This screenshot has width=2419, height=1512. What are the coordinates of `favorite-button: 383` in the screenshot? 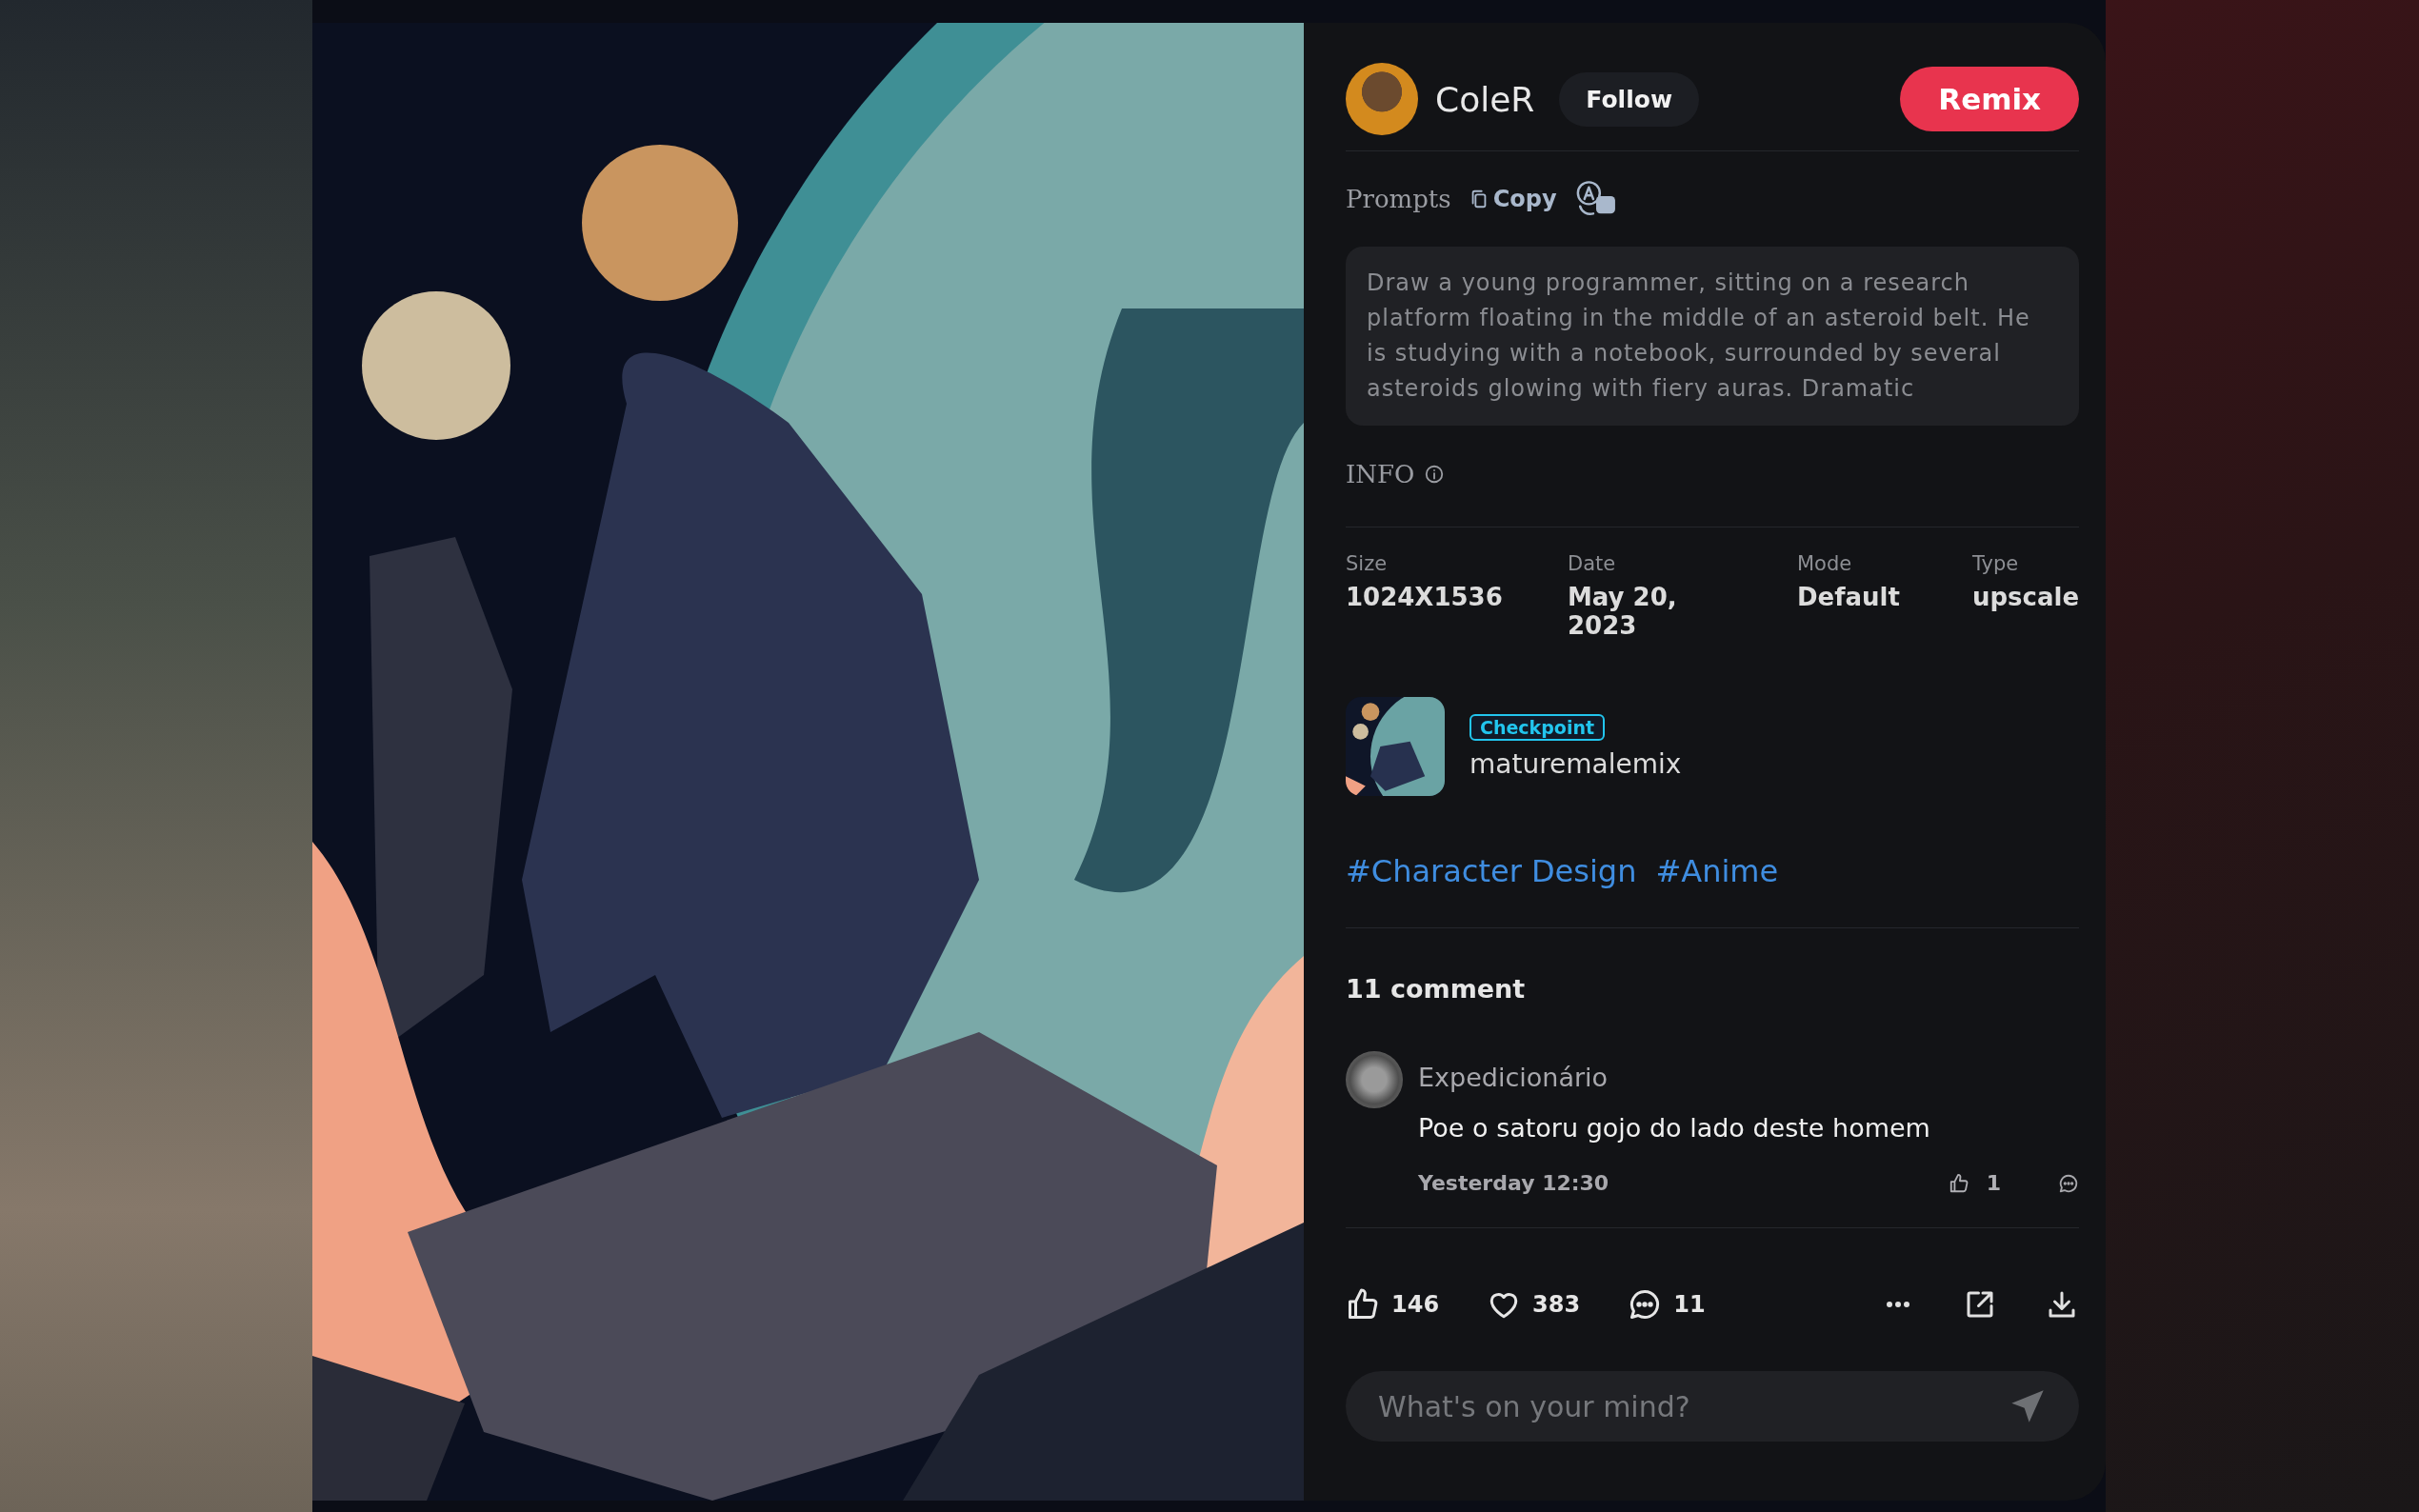 It's located at (1534, 1304).